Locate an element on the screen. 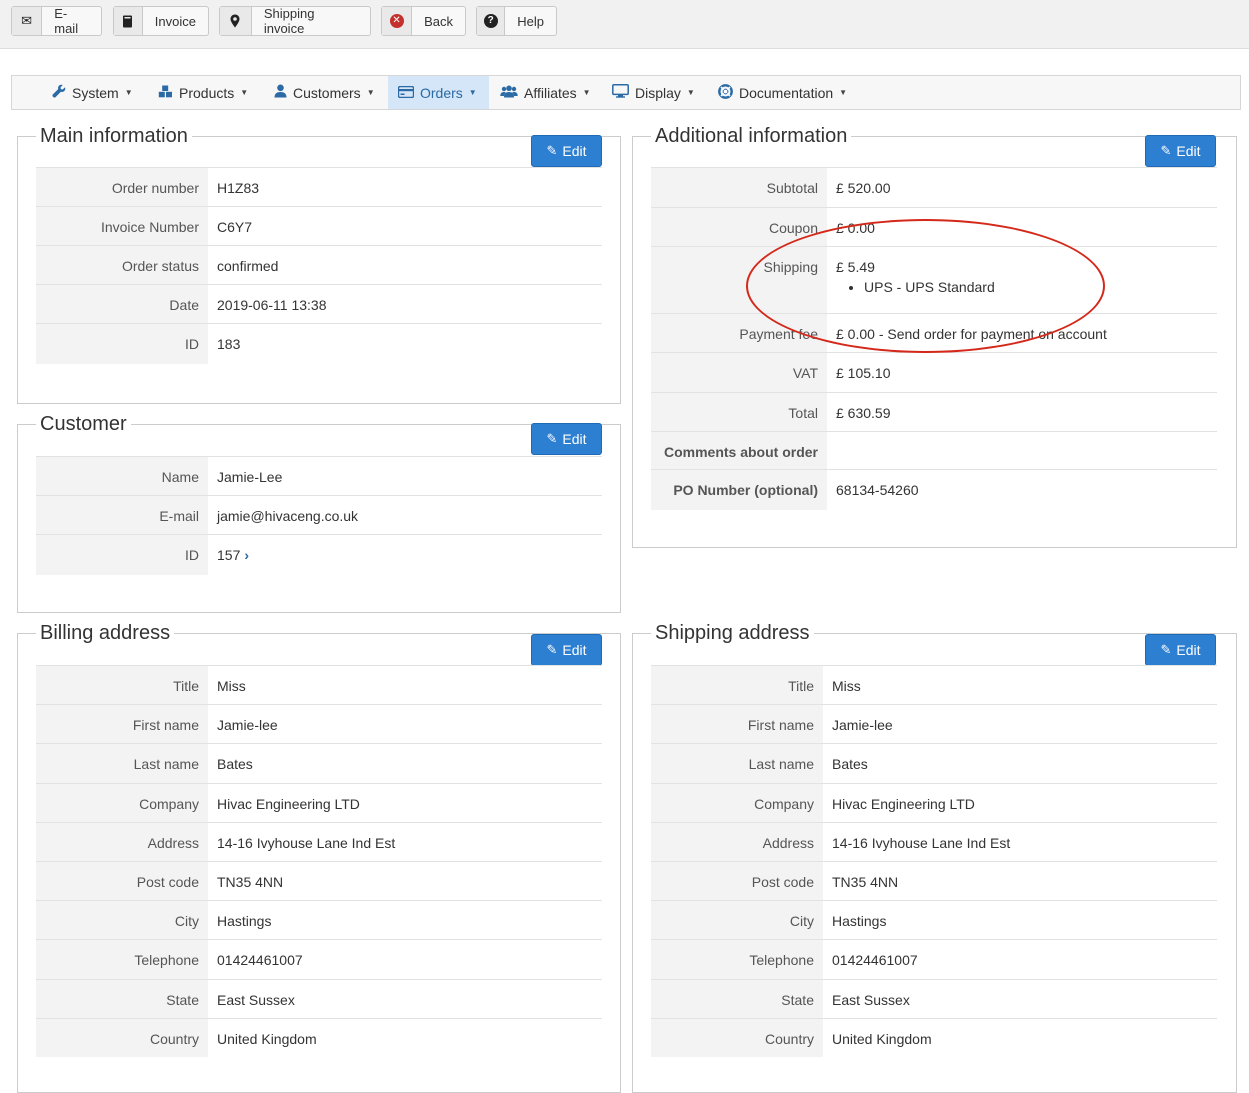 The width and height of the screenshot is (1249, 1093). customer-id-cell: 157 › is located at coordinates (405, 554).